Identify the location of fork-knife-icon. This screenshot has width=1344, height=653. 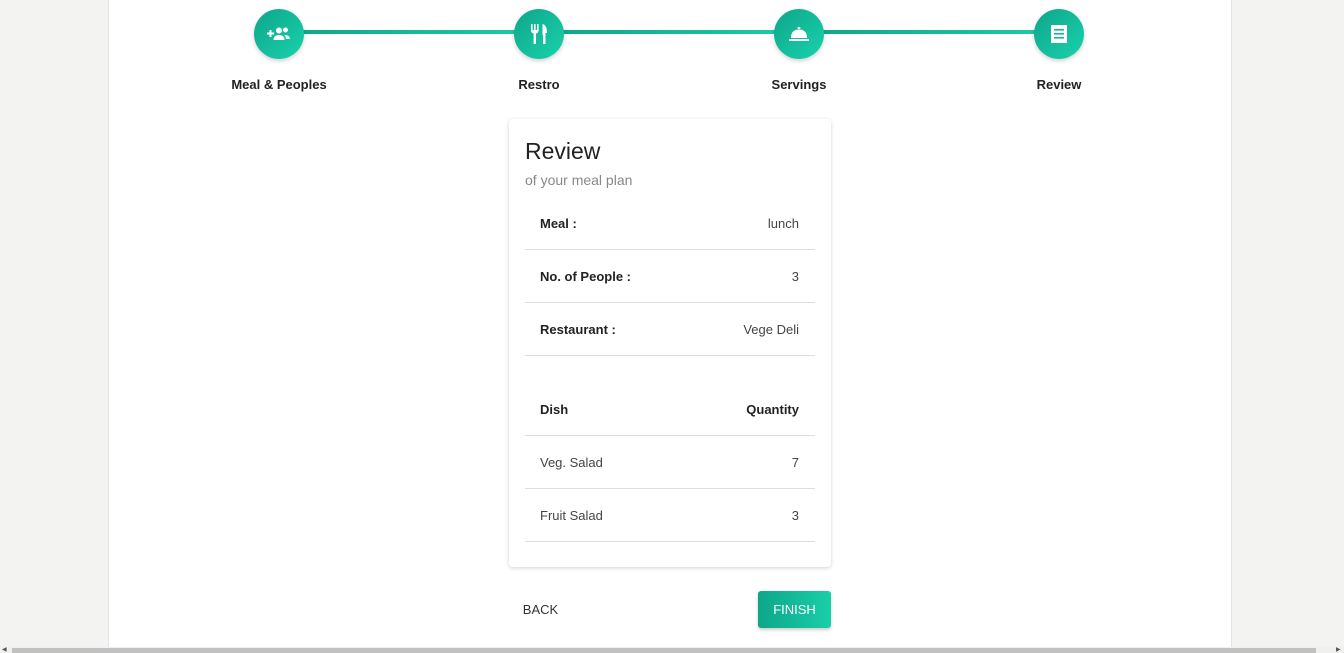
(539, 34).